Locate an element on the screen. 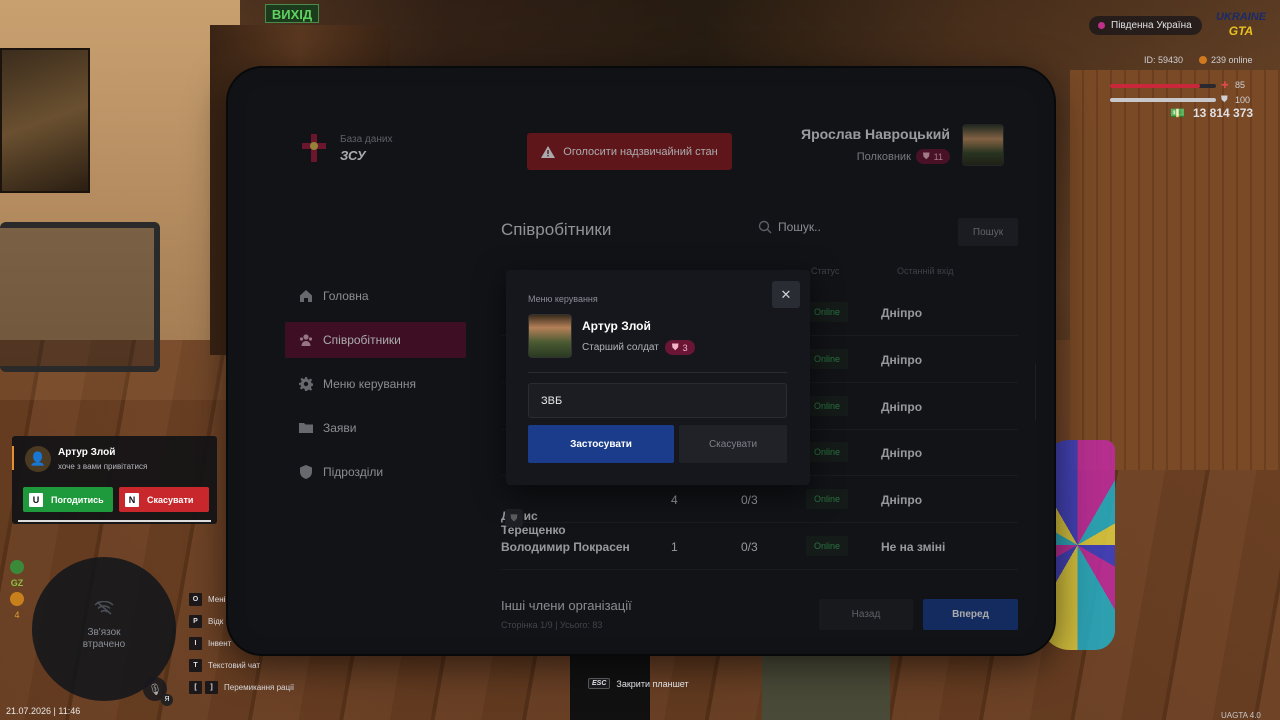 The height and width of the screenshot is (720, 1280). modal-employee-rank: Старший солдат is located at coordinates (620, 347).